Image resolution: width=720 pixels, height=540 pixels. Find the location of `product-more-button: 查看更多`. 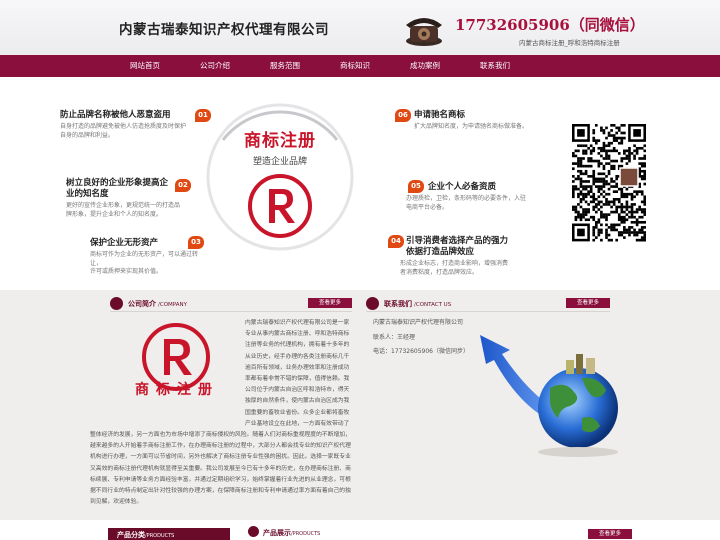

product-more-button: 查看更多 is located at coordinates (610, 534).